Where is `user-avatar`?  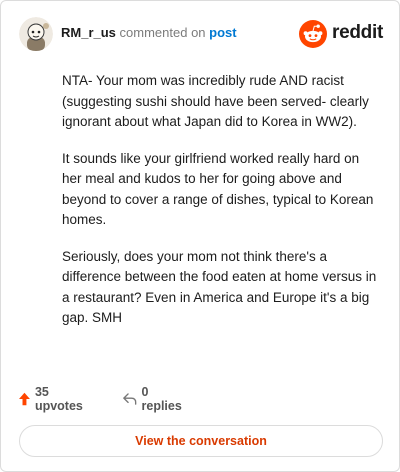 user-avatar is located at coordinates (36, 34).